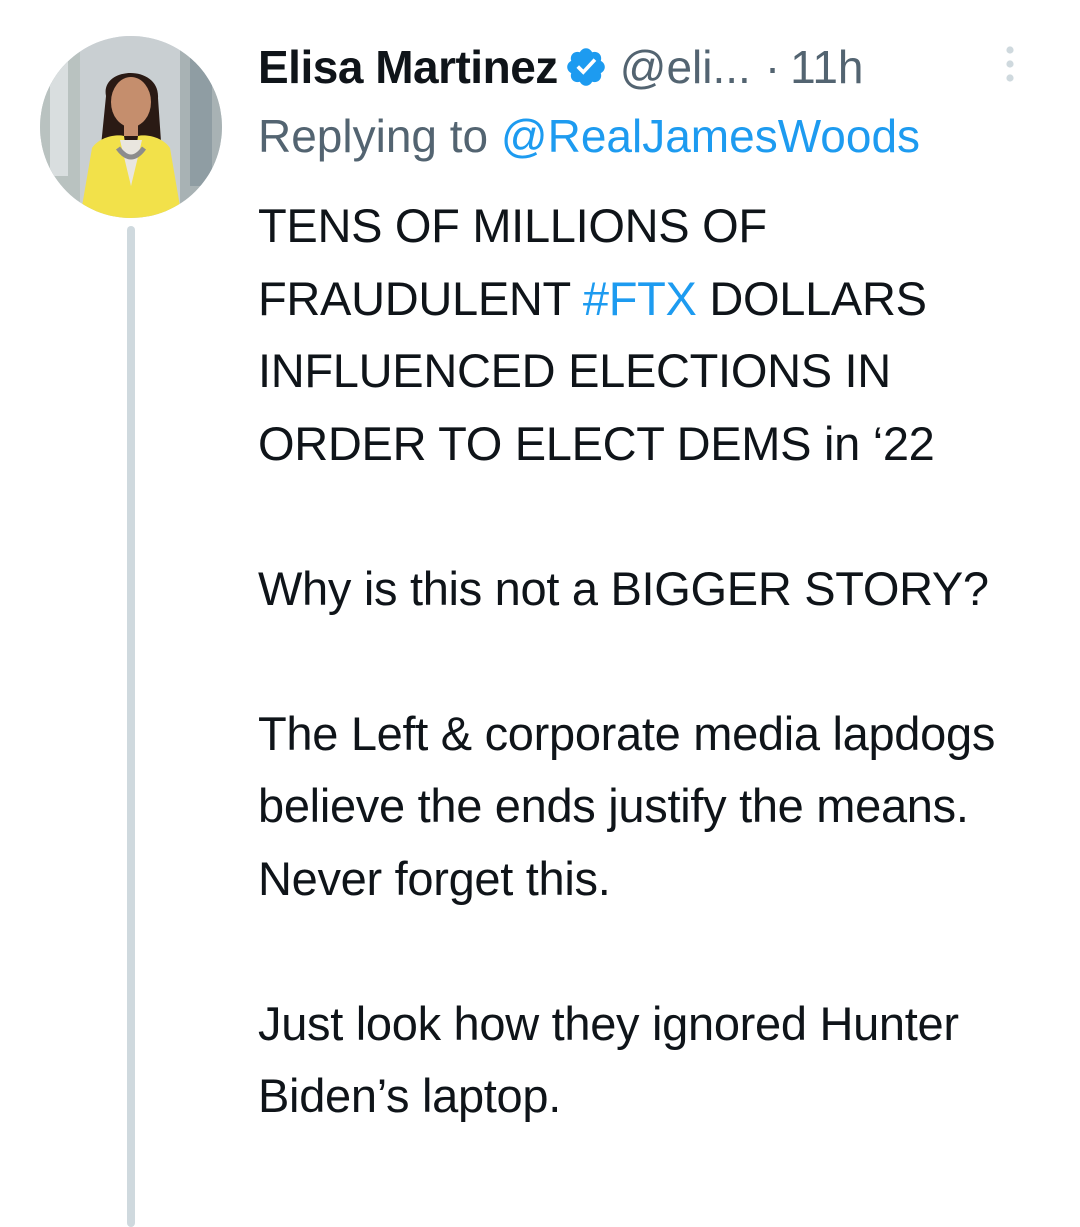 This screenshot has height=1227, width=1080. I want to click on timestamp: 11h, so click(826, 67).